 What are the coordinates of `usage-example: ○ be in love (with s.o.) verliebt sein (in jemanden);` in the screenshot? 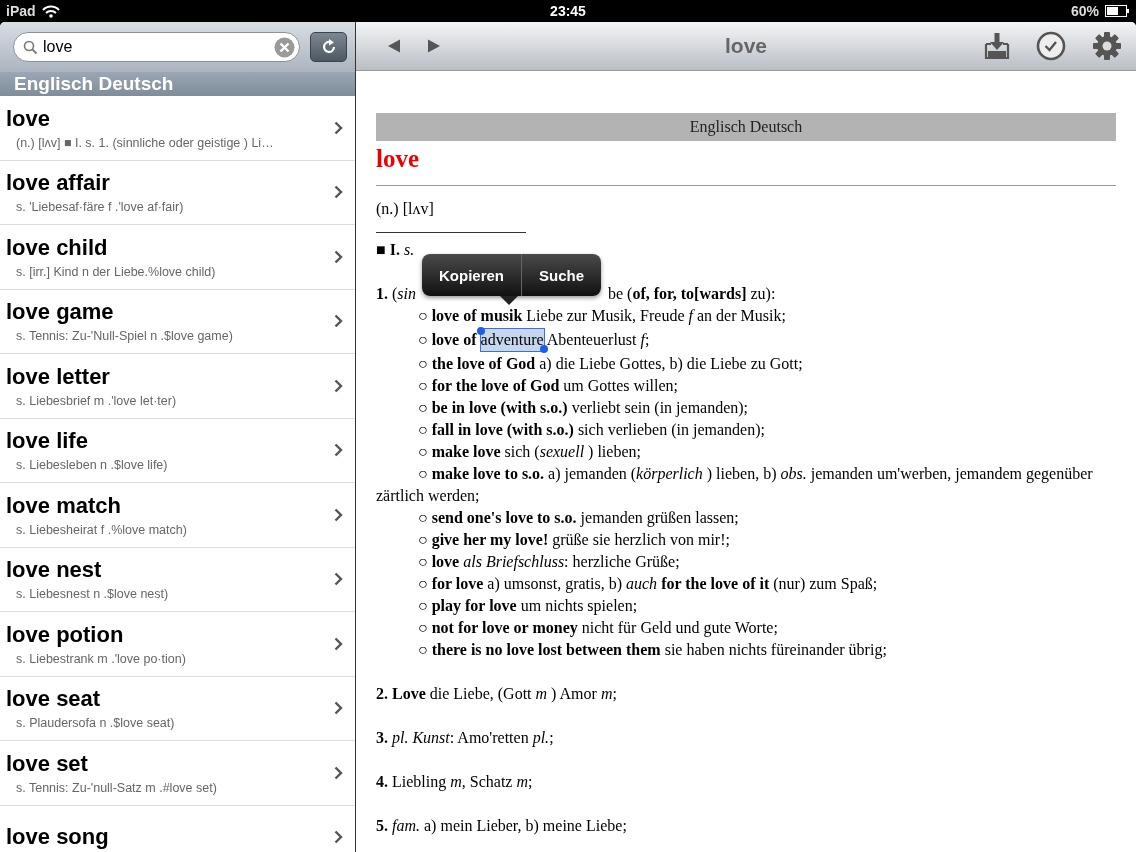 It's located at (583, 408).